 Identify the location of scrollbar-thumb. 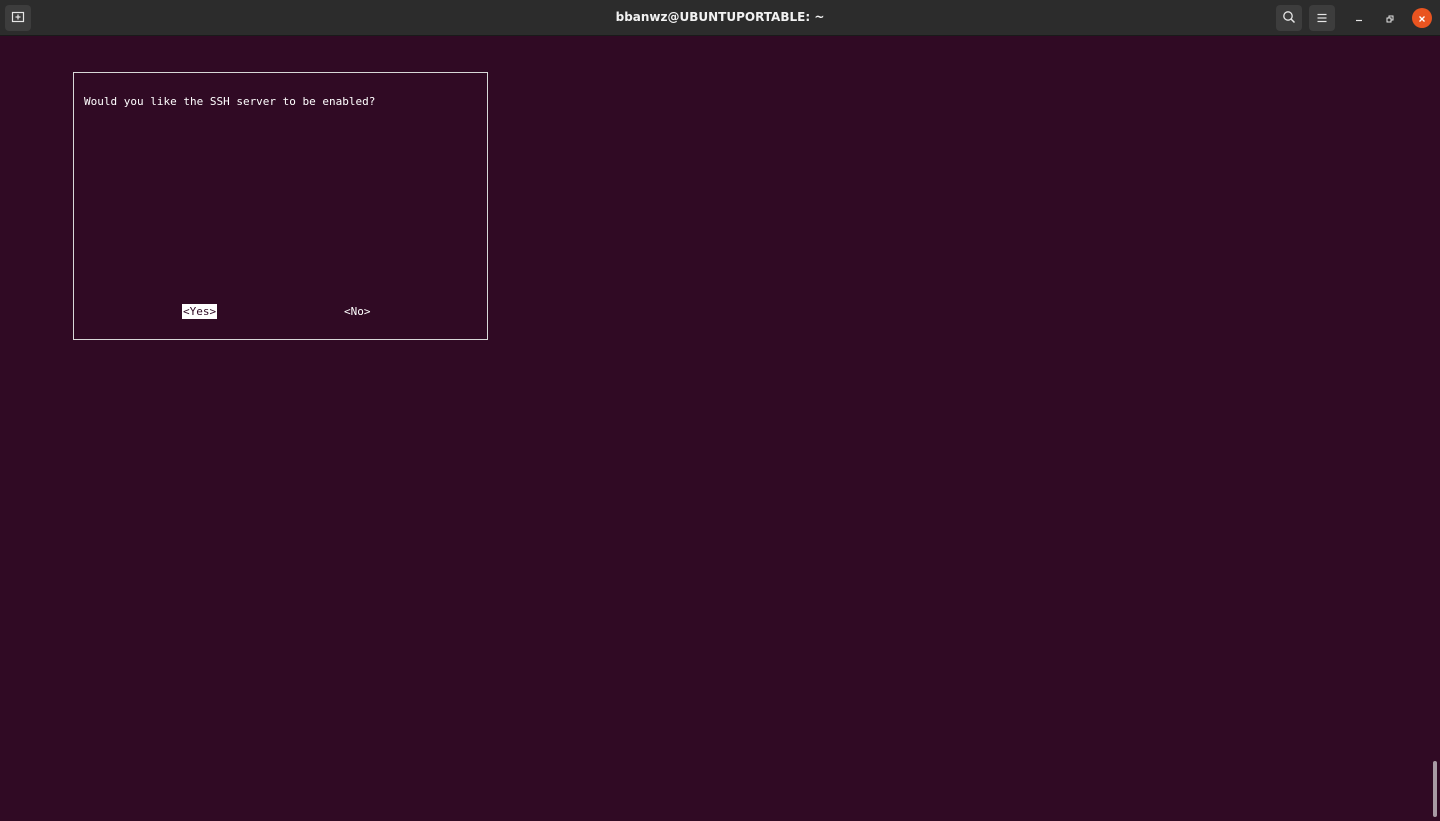
(1435, 789).